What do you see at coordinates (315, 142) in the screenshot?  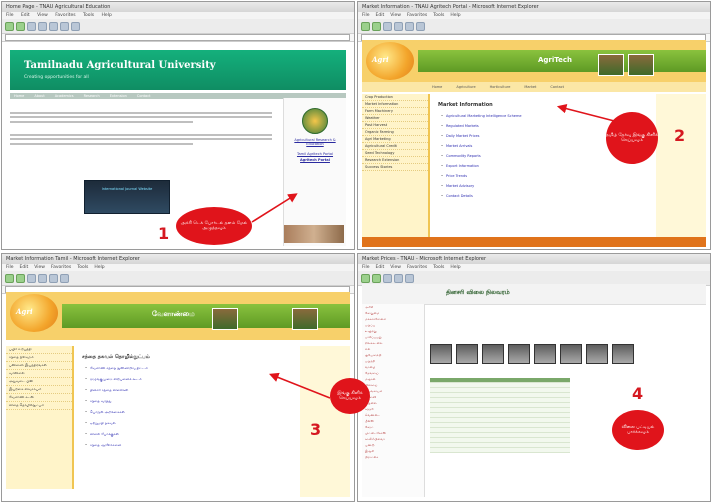 I see `research-link: Agricultural Research & Education` at bounding box center [315, 142].